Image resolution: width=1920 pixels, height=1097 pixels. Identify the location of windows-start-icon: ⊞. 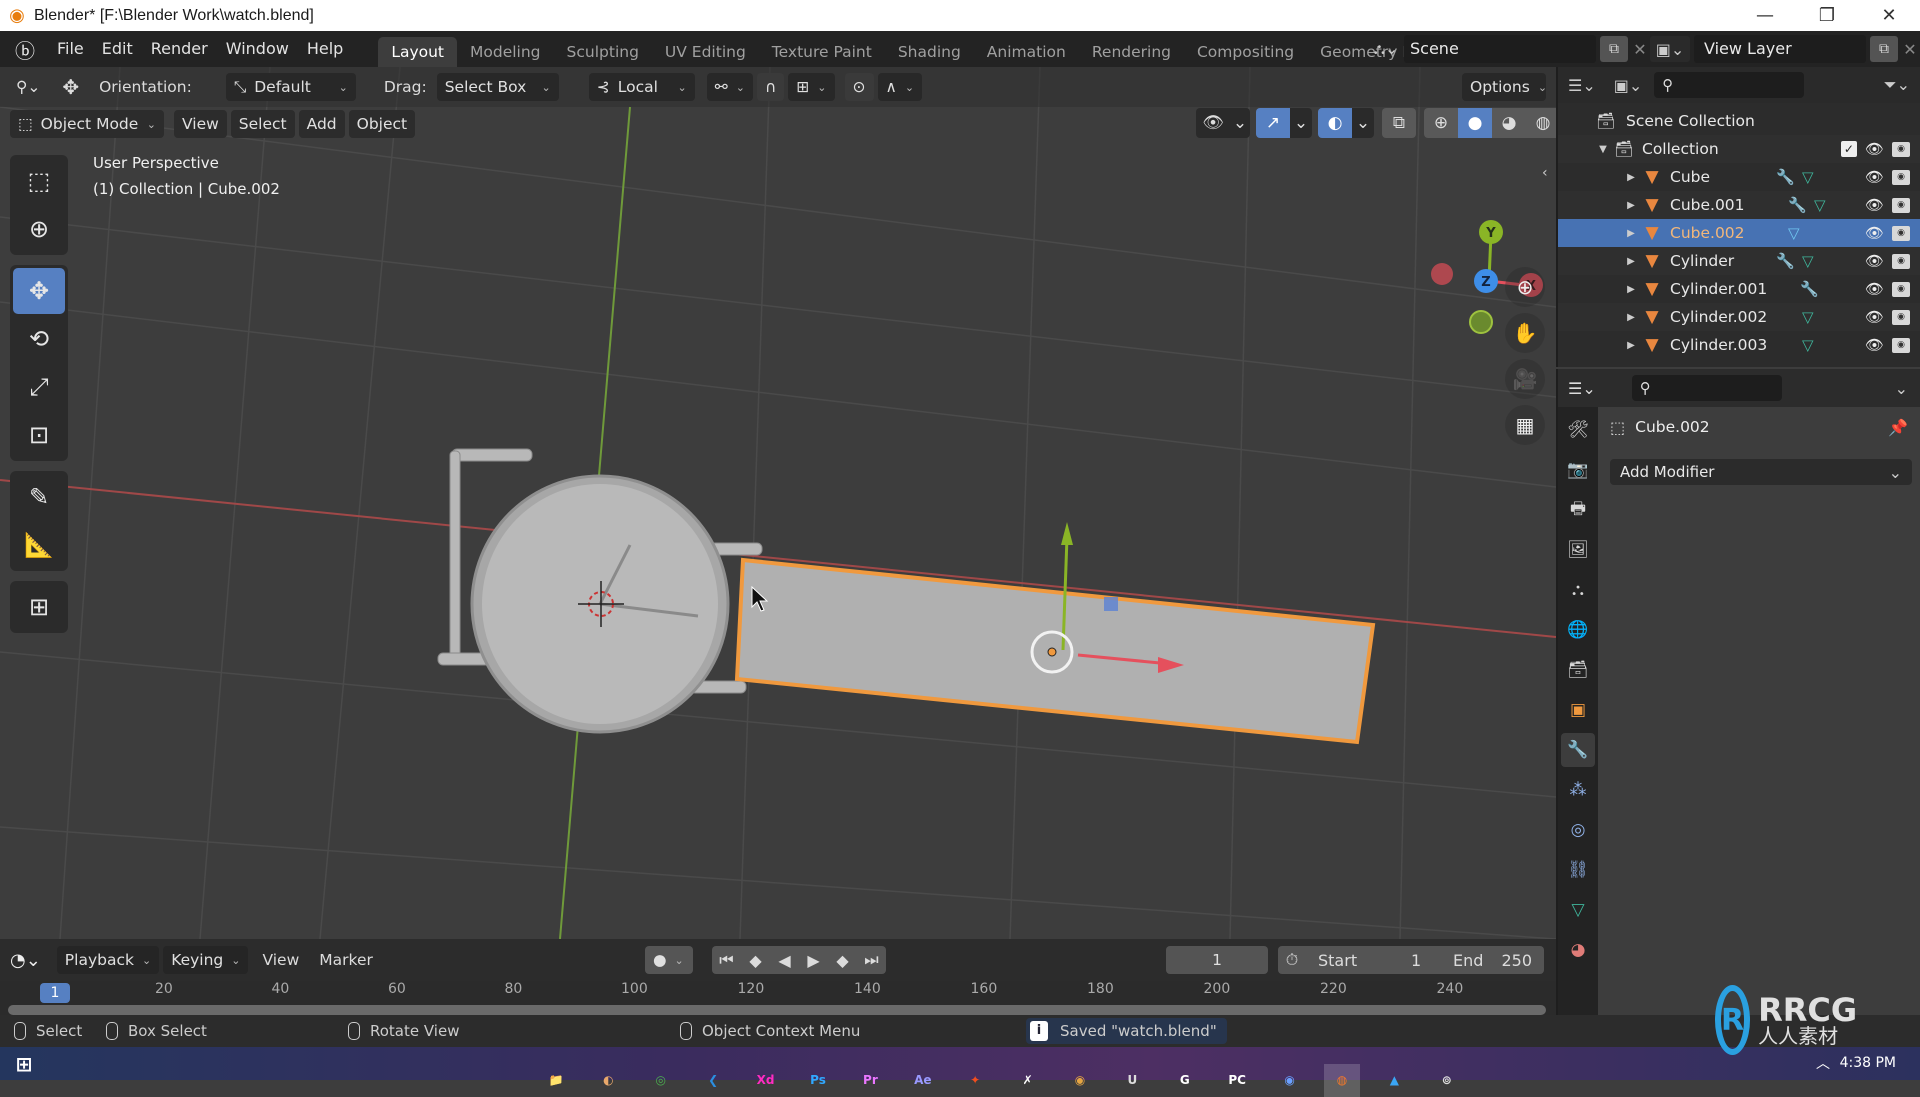
(24, 1063).